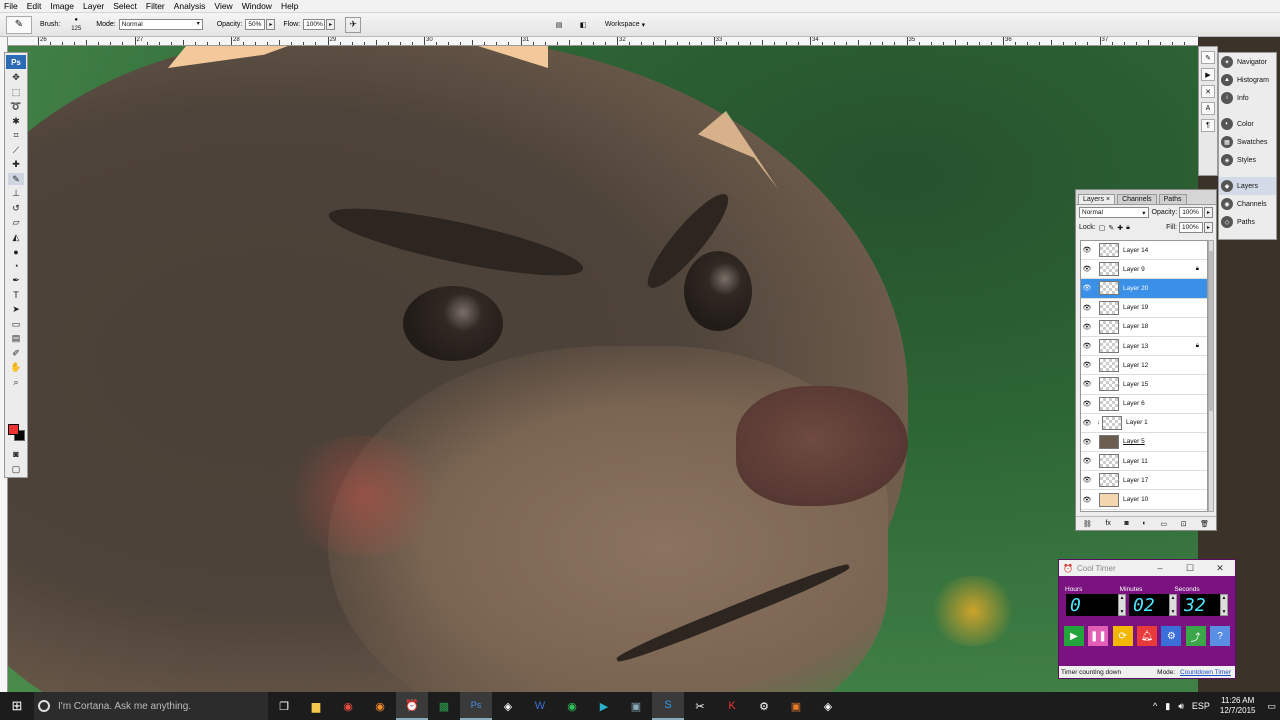  I want to click on layer-row: 👁︎ Layer 19, so click(1144, 308).